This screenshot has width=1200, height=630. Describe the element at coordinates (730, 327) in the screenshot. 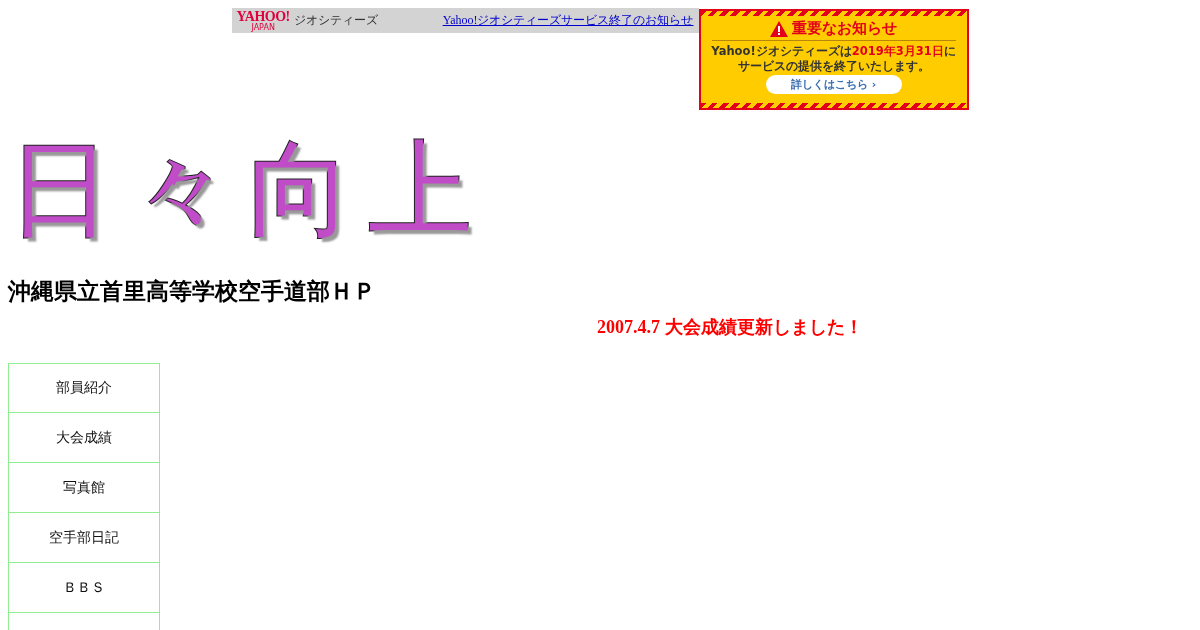

I see `update-notice: 2007.4.7 大会成績更新しました！` at that location.